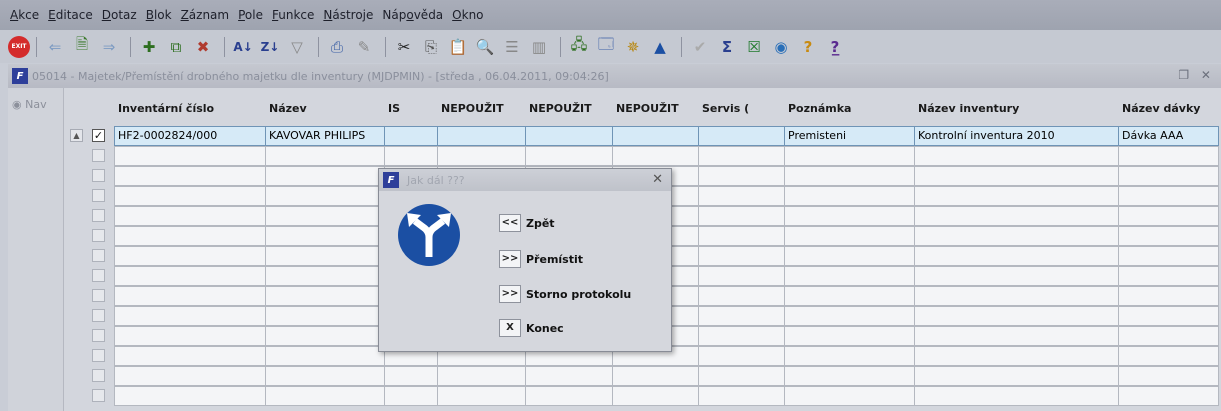 The width and height of the screenshot is (1221, 411). I want to click on check-icon: ✔, so click(700, 47).